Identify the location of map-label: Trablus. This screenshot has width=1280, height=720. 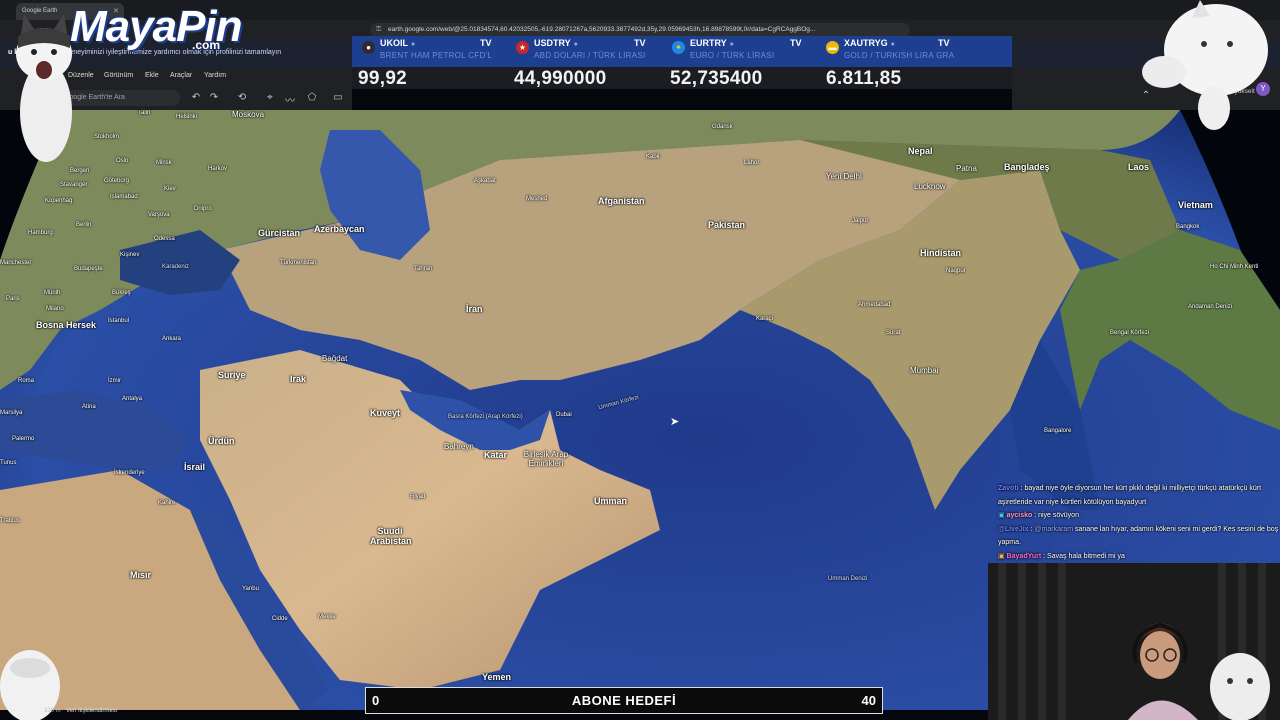
(10, 521).